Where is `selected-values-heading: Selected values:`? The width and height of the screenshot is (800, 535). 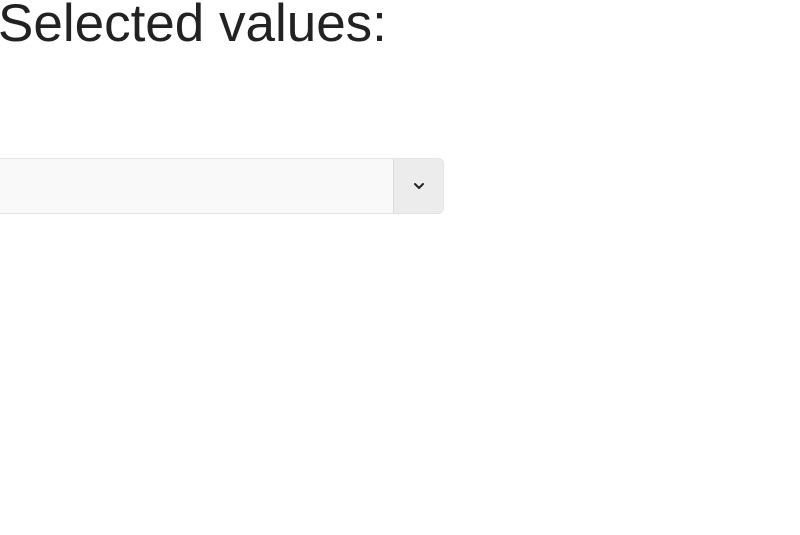
selected-values-heading: Selected values: is located at coordinates (193, 26).